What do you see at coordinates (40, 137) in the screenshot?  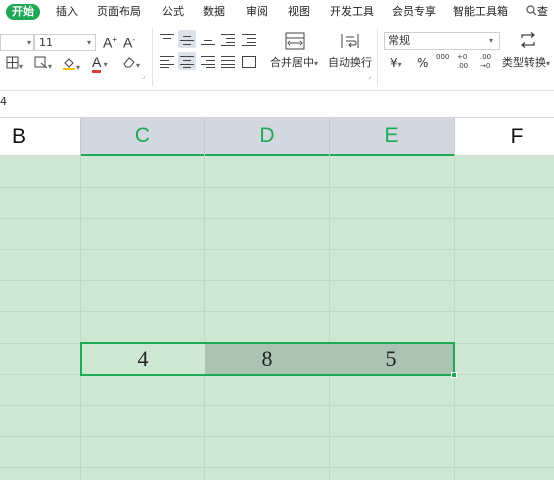 I see `column-header-b: B` at bounding box center [40, 137].